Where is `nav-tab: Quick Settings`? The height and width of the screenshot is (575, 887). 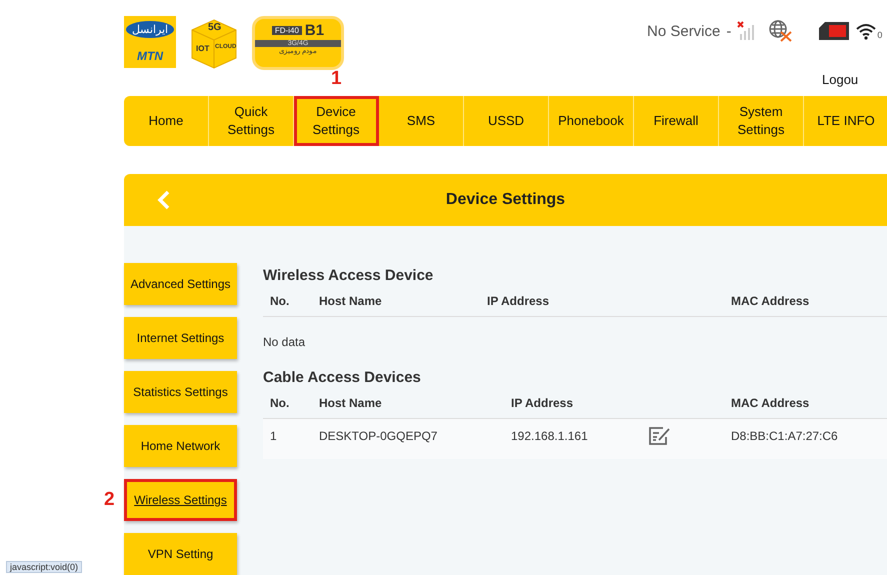 nav-tab: Quick Settings is located at coordinates (251, 121).